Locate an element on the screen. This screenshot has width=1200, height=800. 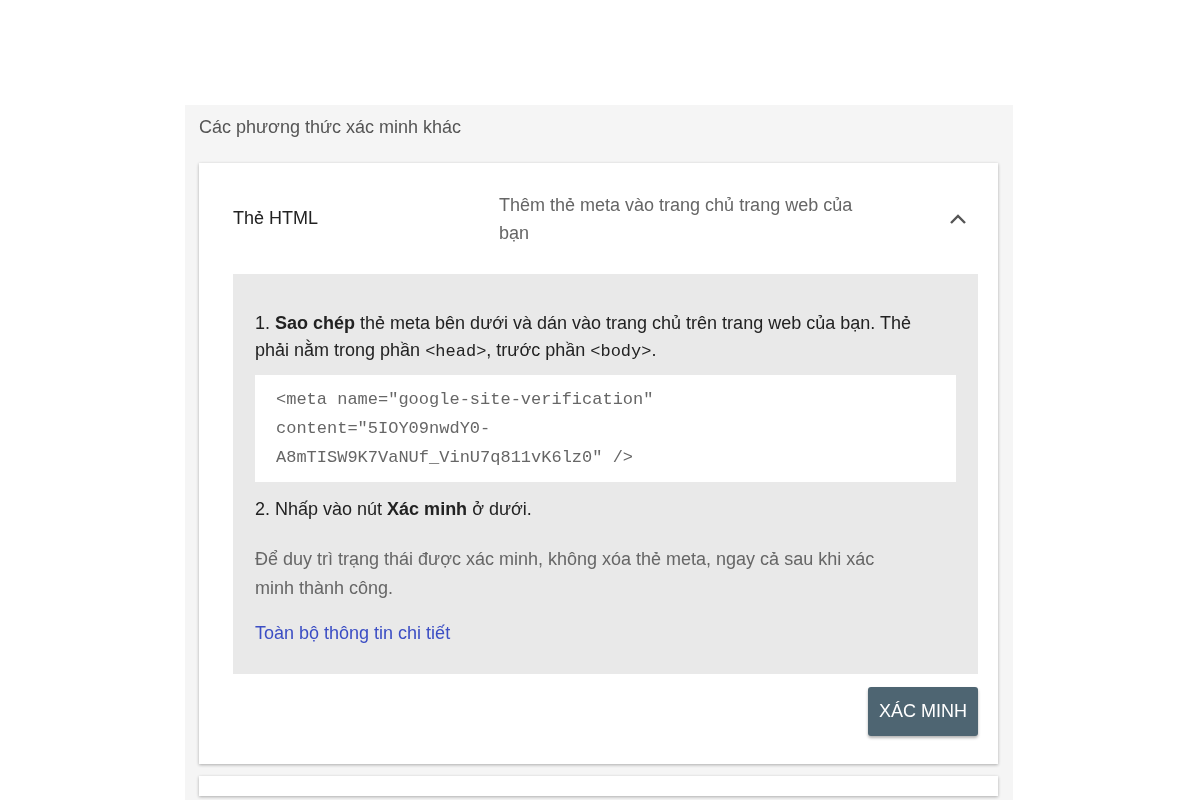
code-block: <meta name="google-site-verification" content="5IOY09nwdY0- A8mTISW9K7VaNUf_VinU7q811vK6lz0" /> is located at coordinates (605, 428).